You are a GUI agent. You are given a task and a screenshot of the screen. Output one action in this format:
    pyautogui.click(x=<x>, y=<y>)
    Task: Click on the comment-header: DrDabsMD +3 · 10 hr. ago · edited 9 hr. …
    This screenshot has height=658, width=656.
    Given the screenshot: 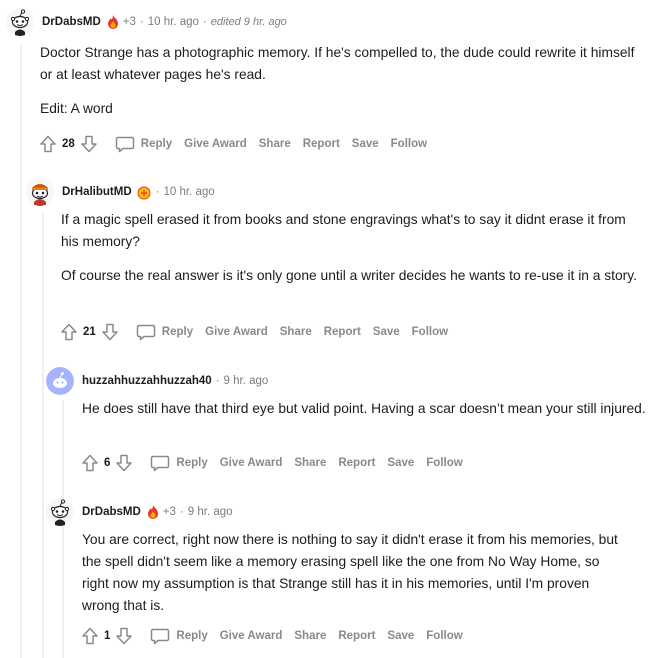 What is the action you would take?
    pyautogui.click(x=146, y=22)
    